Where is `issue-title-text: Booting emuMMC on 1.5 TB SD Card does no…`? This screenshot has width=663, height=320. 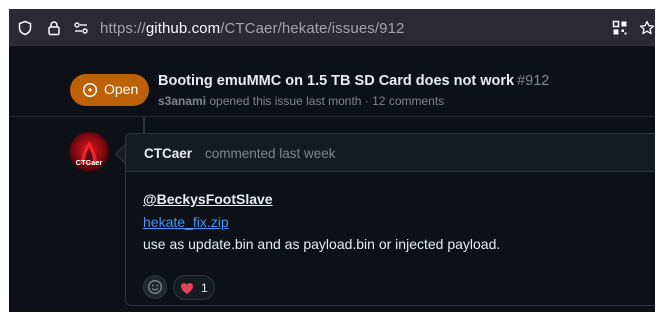 issue-title-text: Booting emuMMC on 1.5 TB SD Card does no… is located at coordinates (336, 81).